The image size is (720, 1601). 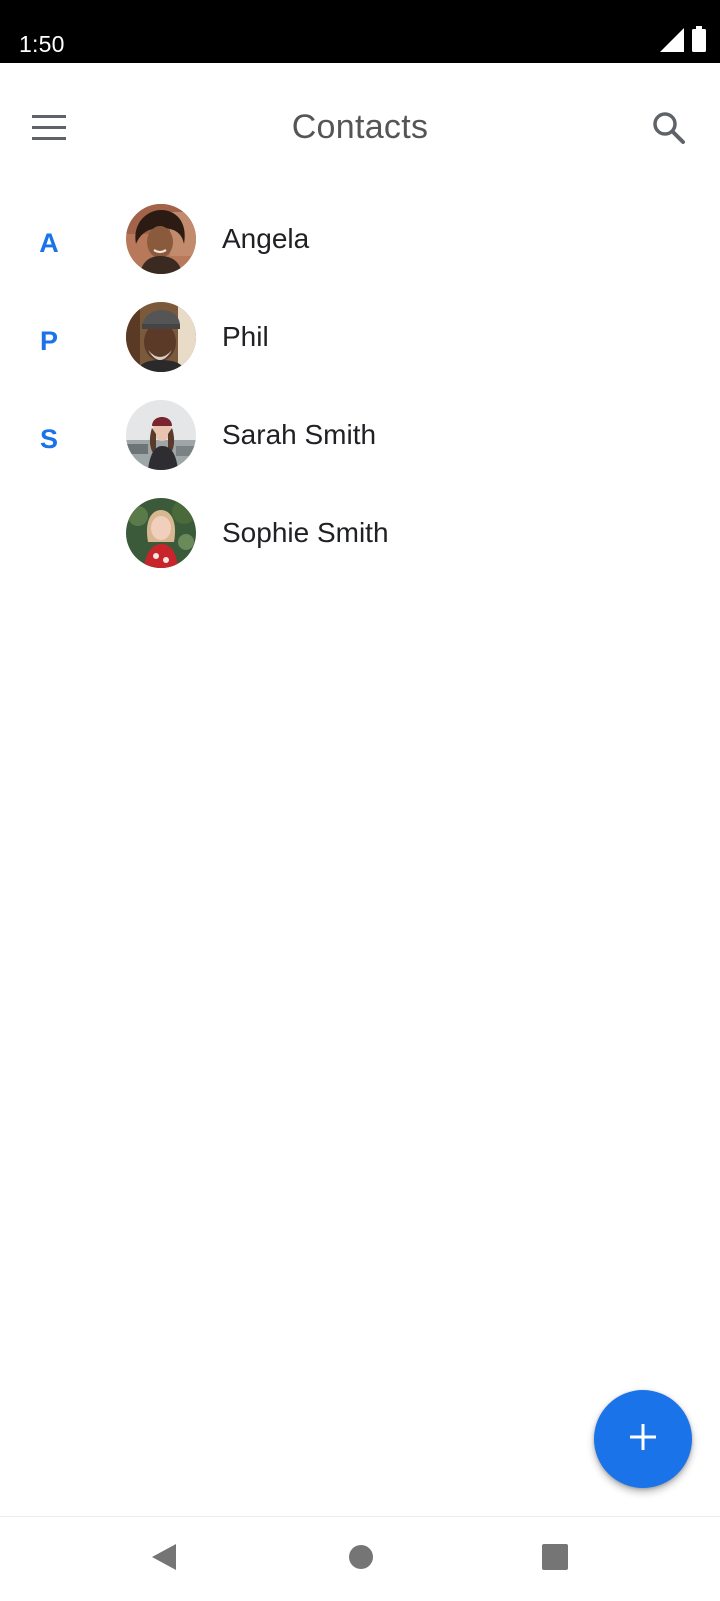 I want to click on contact-row-sarah-smith: S Sarah Smith, so click(x=360, y=440).